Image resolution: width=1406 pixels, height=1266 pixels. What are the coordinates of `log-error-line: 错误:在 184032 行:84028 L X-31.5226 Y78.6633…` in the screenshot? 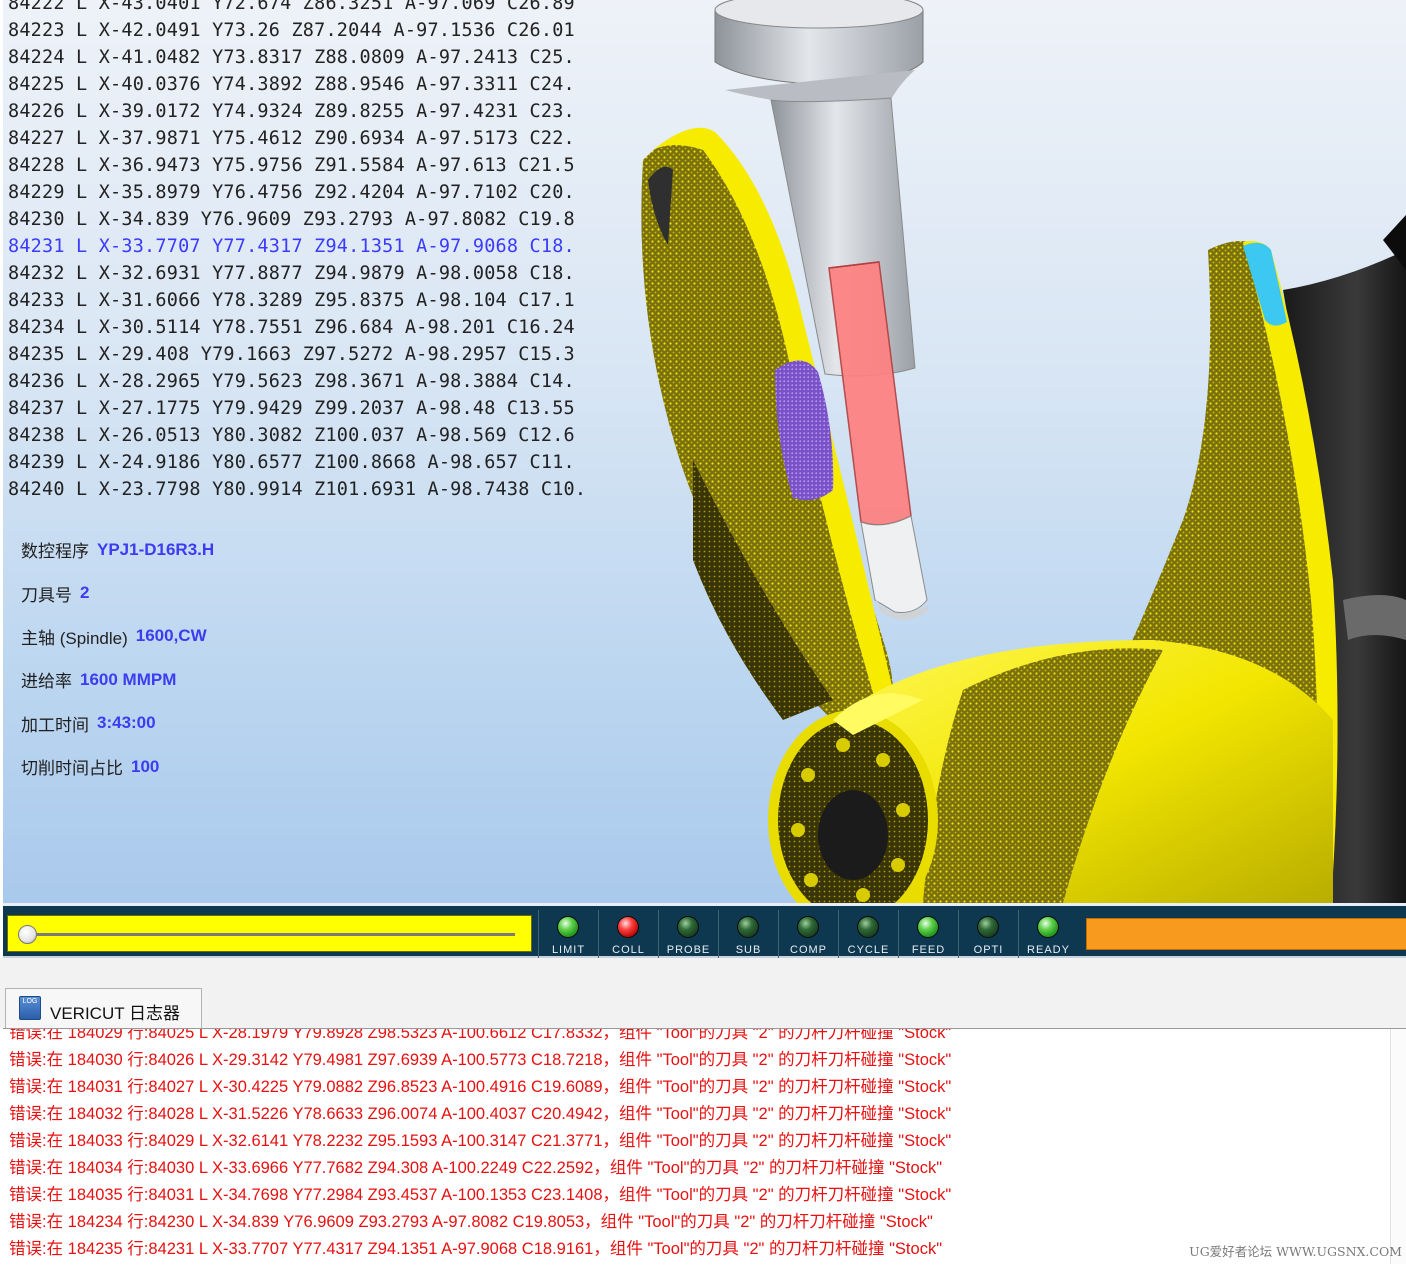 It's located at (480, 1114).